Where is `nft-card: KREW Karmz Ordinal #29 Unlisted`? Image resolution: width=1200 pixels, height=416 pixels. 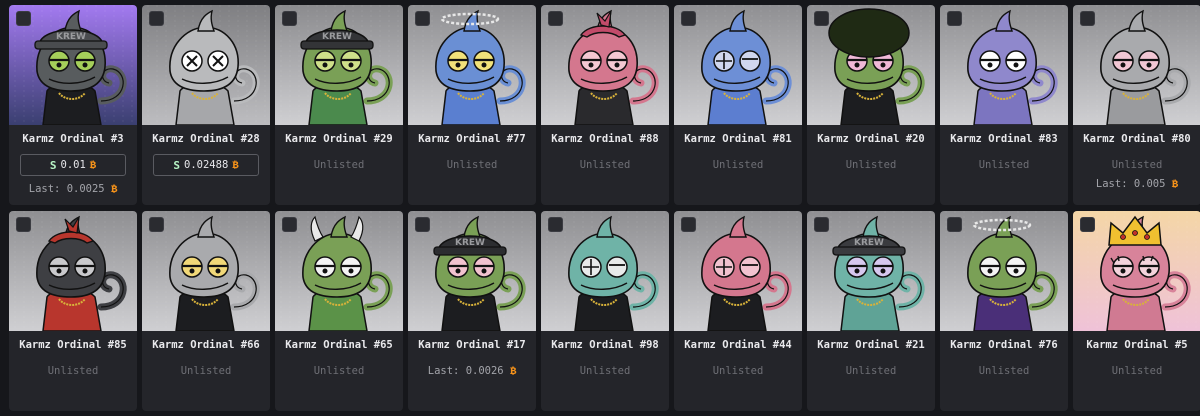 nft-card: KREW Karmz Ordinal #29 Unlisted is located at coordinates (339, 105).